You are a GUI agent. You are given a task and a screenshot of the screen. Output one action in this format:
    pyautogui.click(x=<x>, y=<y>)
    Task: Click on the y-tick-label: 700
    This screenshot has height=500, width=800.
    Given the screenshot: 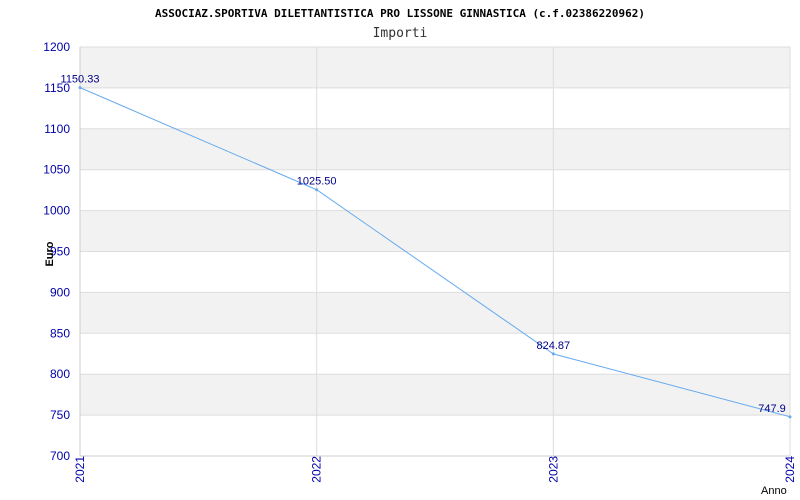 What is the action you would take?
    pyautogui.click(x=60, y=456)
    